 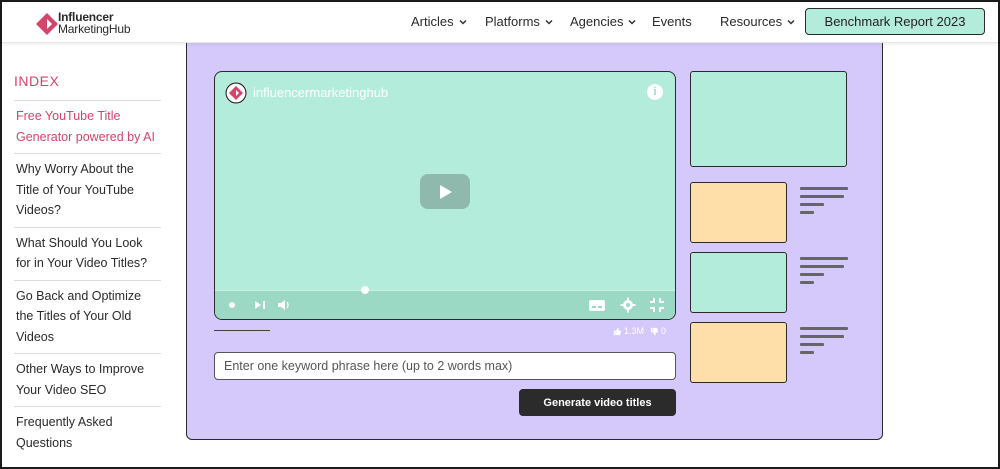 I want to click on nav-agencies-label: Agencies, so click(x=597, y=21).